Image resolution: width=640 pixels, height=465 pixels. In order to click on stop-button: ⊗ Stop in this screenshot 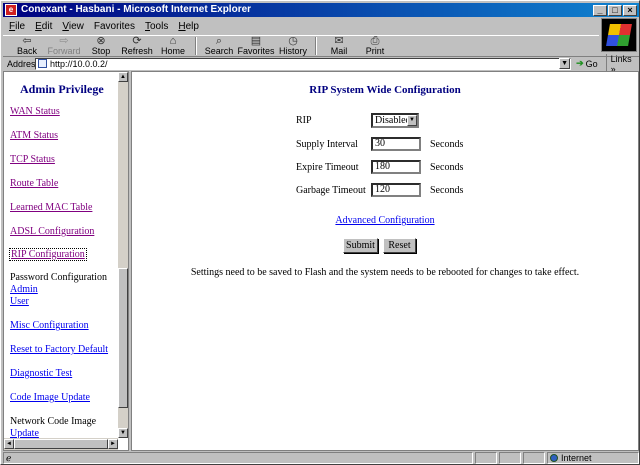, I will do `click(101, 46)`.